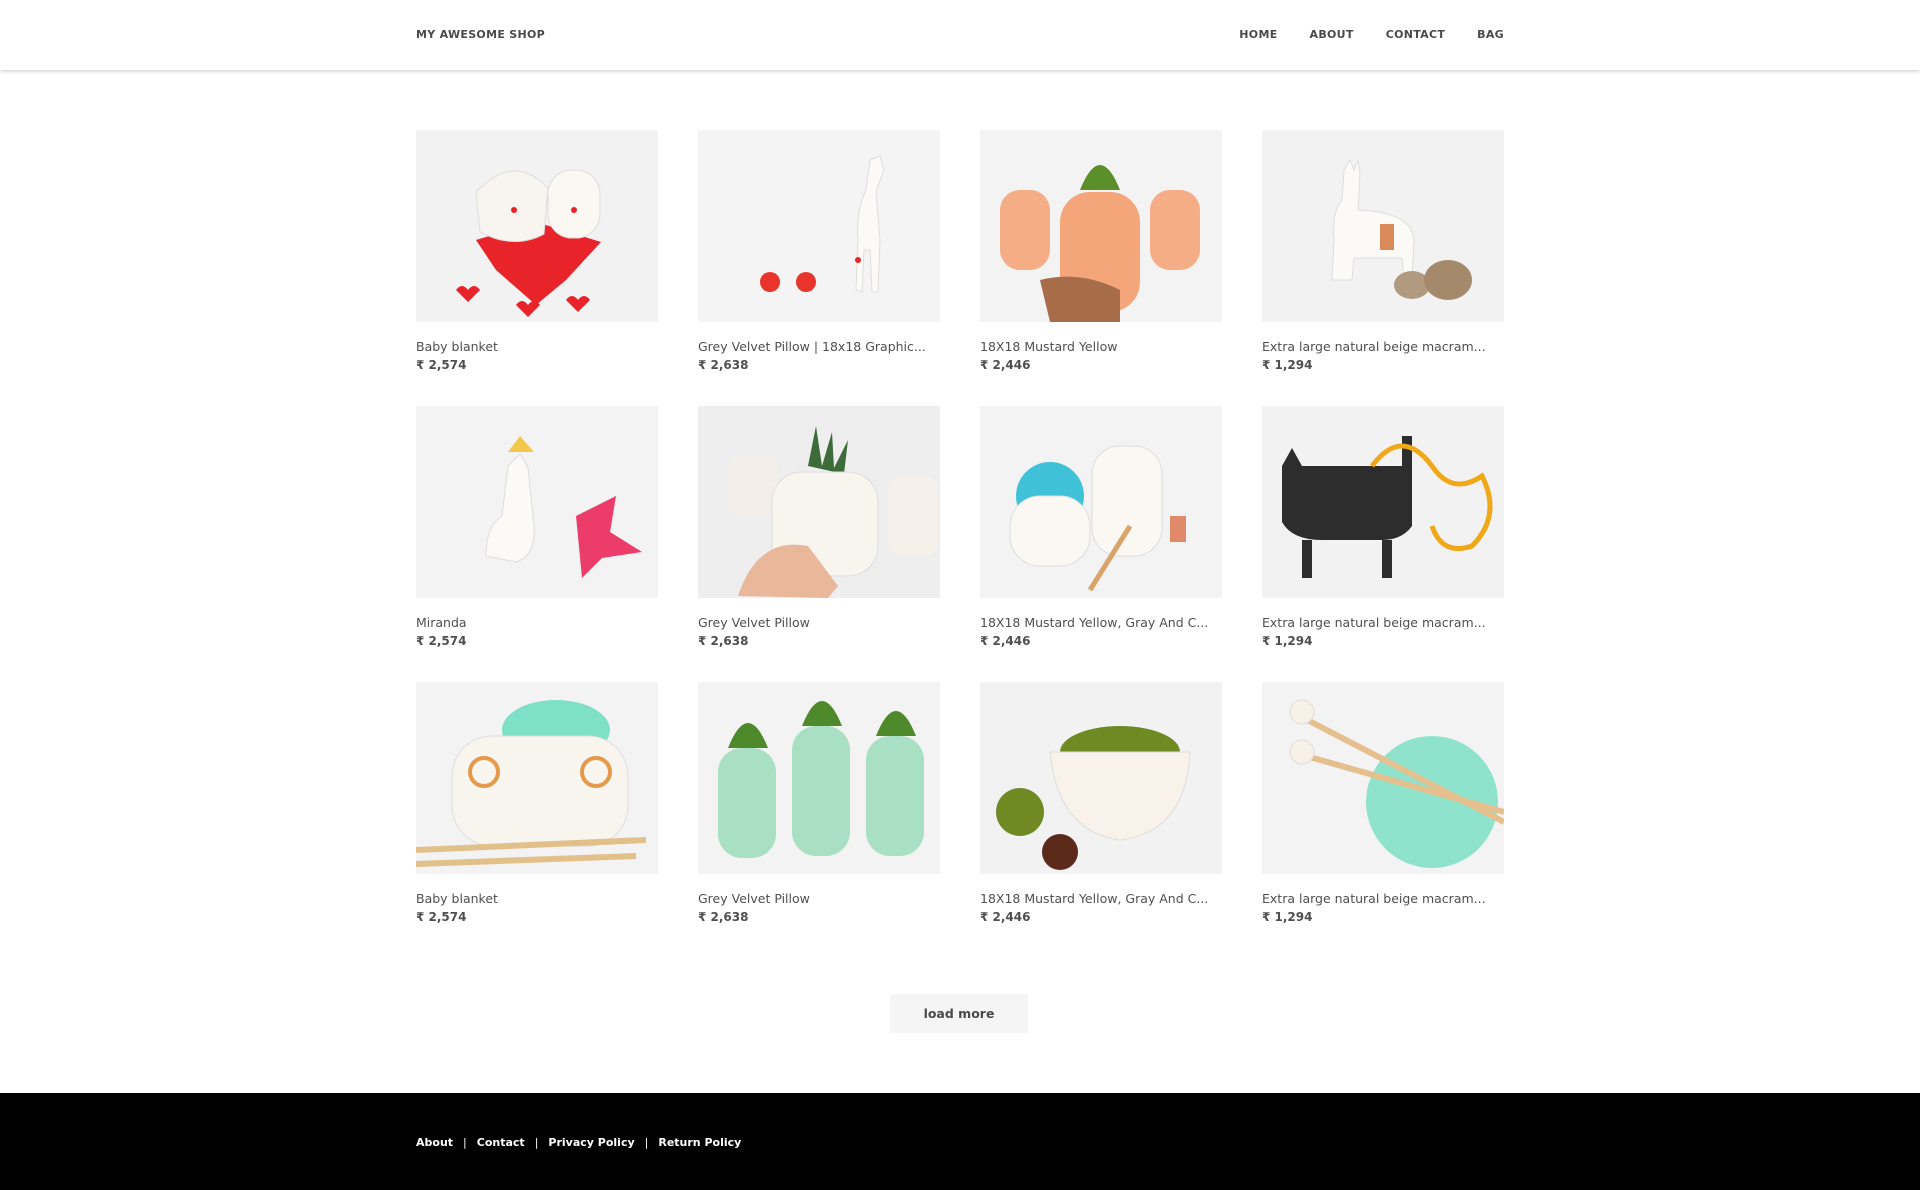 The width and height of the screenshot is (1920, 1190). Describe the element at coordinates (1101, 347) in the screenshot. I see `product-title: 18X18 Mustard Yellow` at that location.